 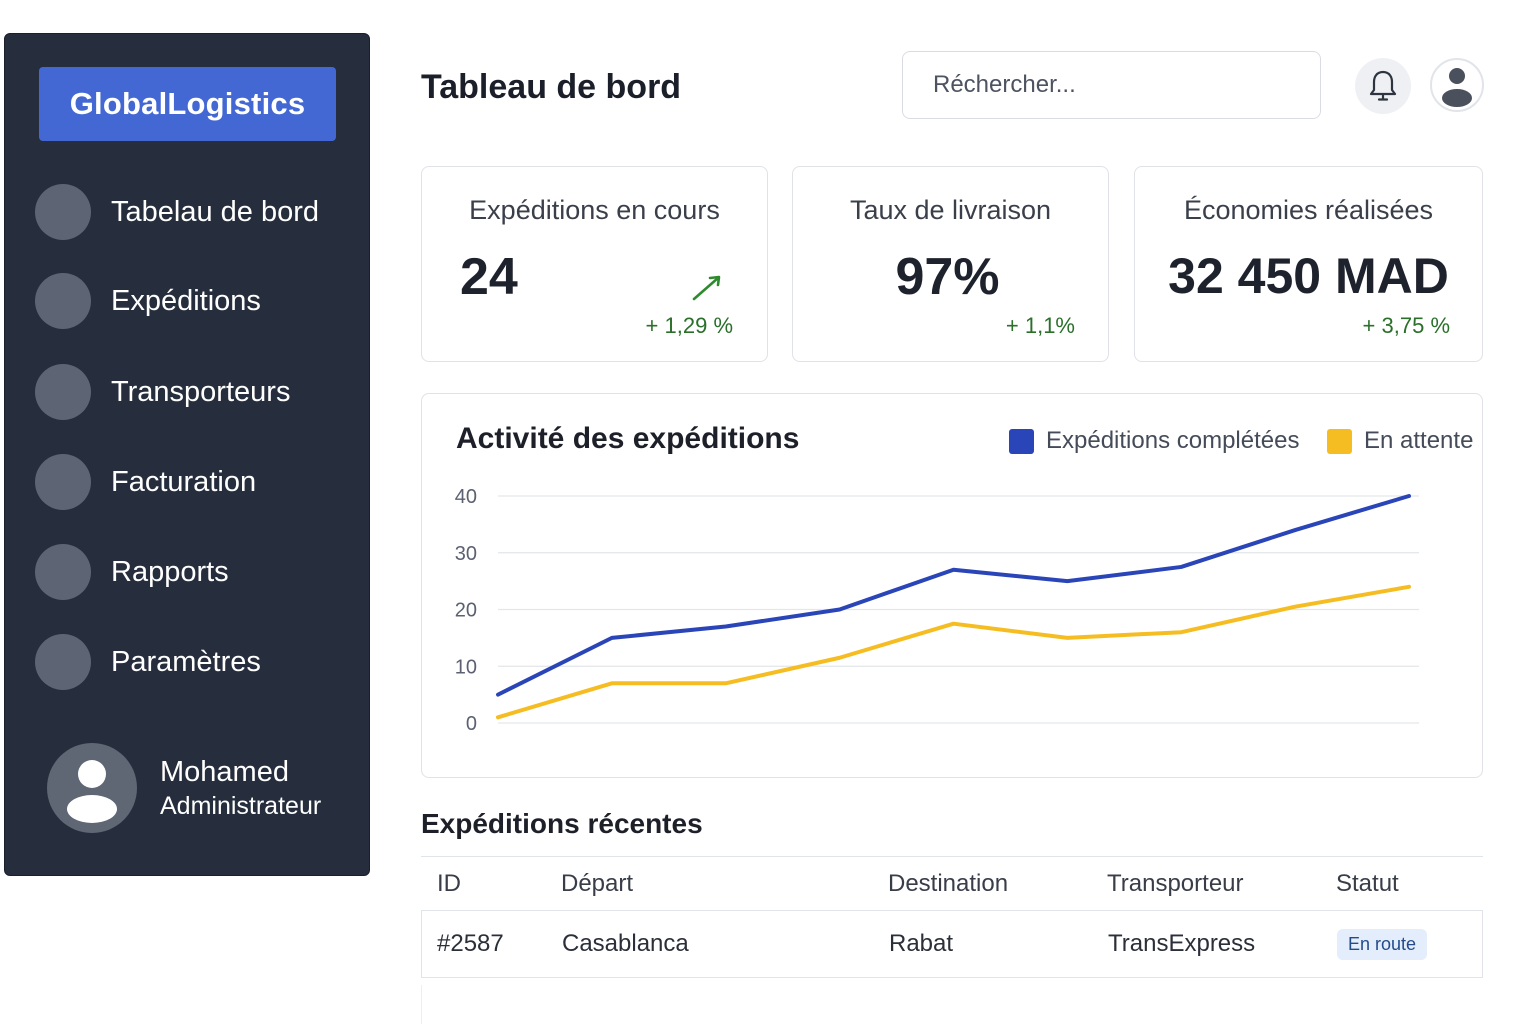 What do you see at coordinates (947, 277) in the screenshot?
I see `stat-value: 97%` at bounding box center [947, 277].